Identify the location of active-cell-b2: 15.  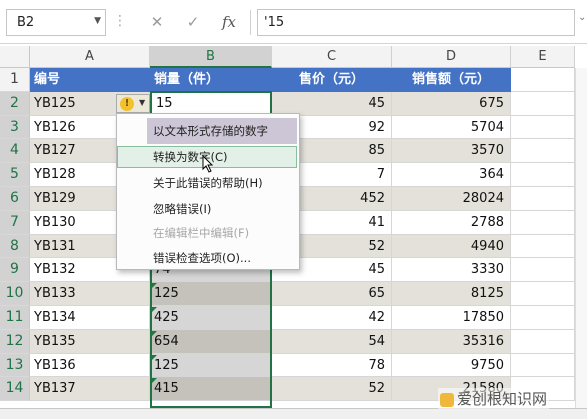
(211, 103).